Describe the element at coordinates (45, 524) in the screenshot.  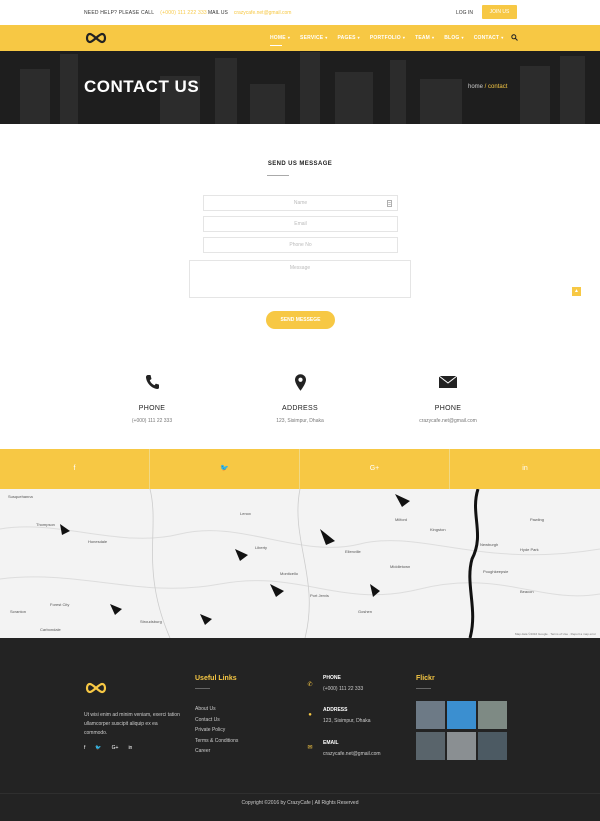
I see `map-label: Thompson` at that location.